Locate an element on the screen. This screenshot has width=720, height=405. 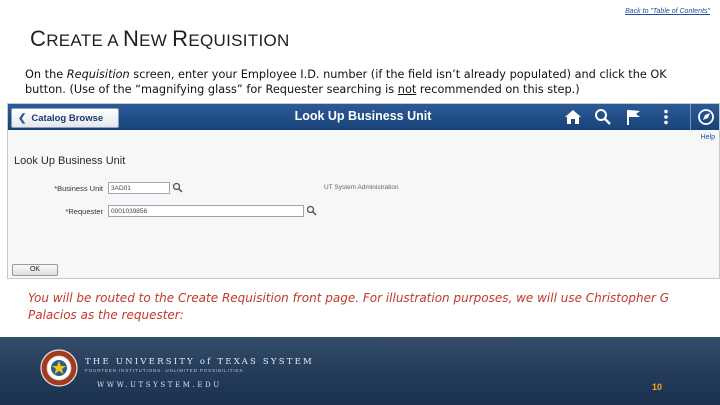
requester-label: *Requester is located at coordinates (84, 211).